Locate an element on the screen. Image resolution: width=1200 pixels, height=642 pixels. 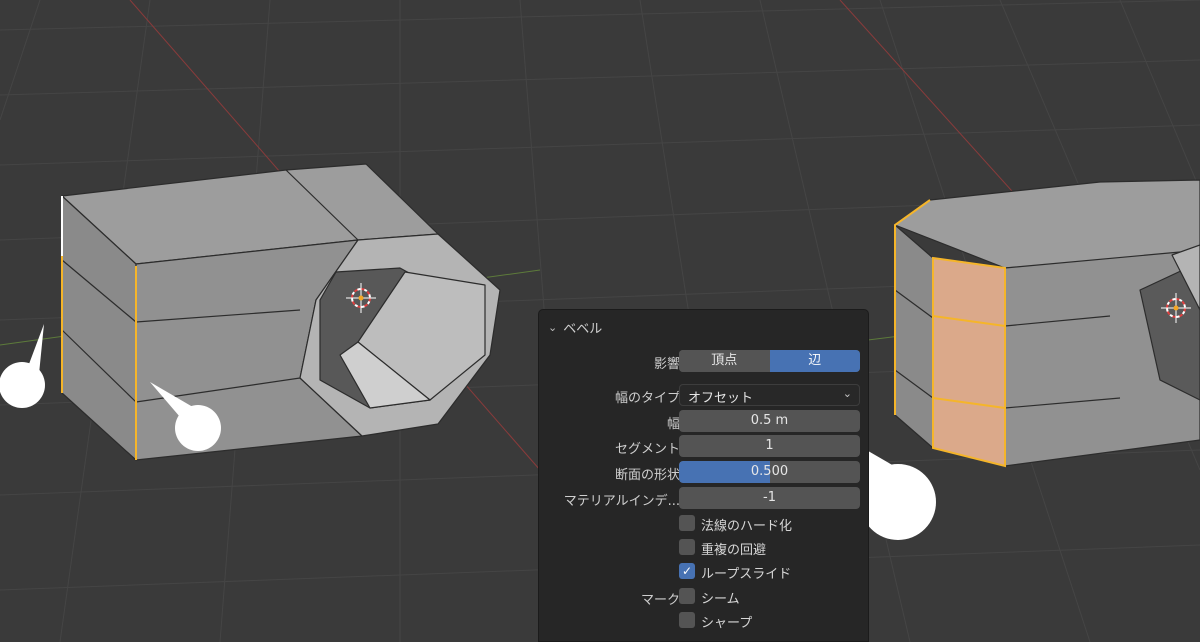
affect-toggle: 頂点 辺 is located at coordinates (769, 361).